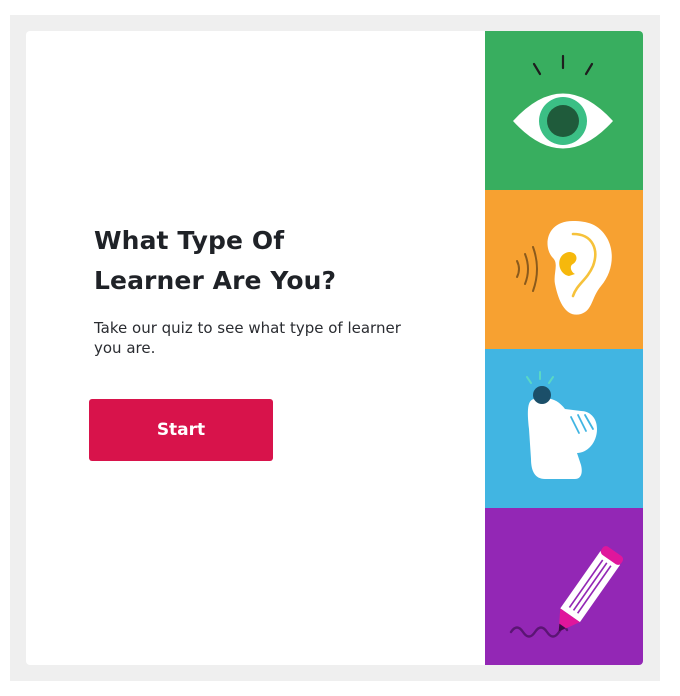 The image size is (680, 696). What do you see at coordinates (561, 425) in the screenshot?
I see `hand-touch-icon` at bounding box center [561, 425].